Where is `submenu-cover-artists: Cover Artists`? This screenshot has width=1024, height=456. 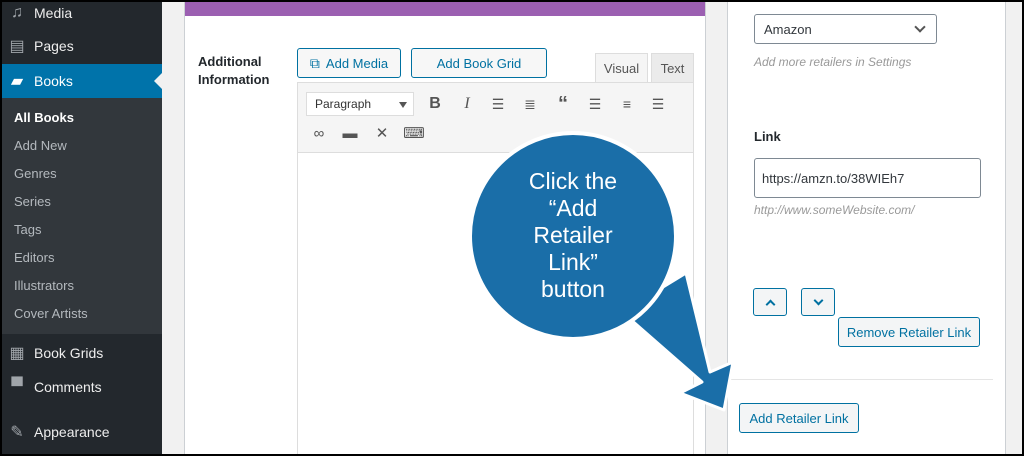
submenu-cover-artists: Cover Artists is located at coordinates (51, 313).